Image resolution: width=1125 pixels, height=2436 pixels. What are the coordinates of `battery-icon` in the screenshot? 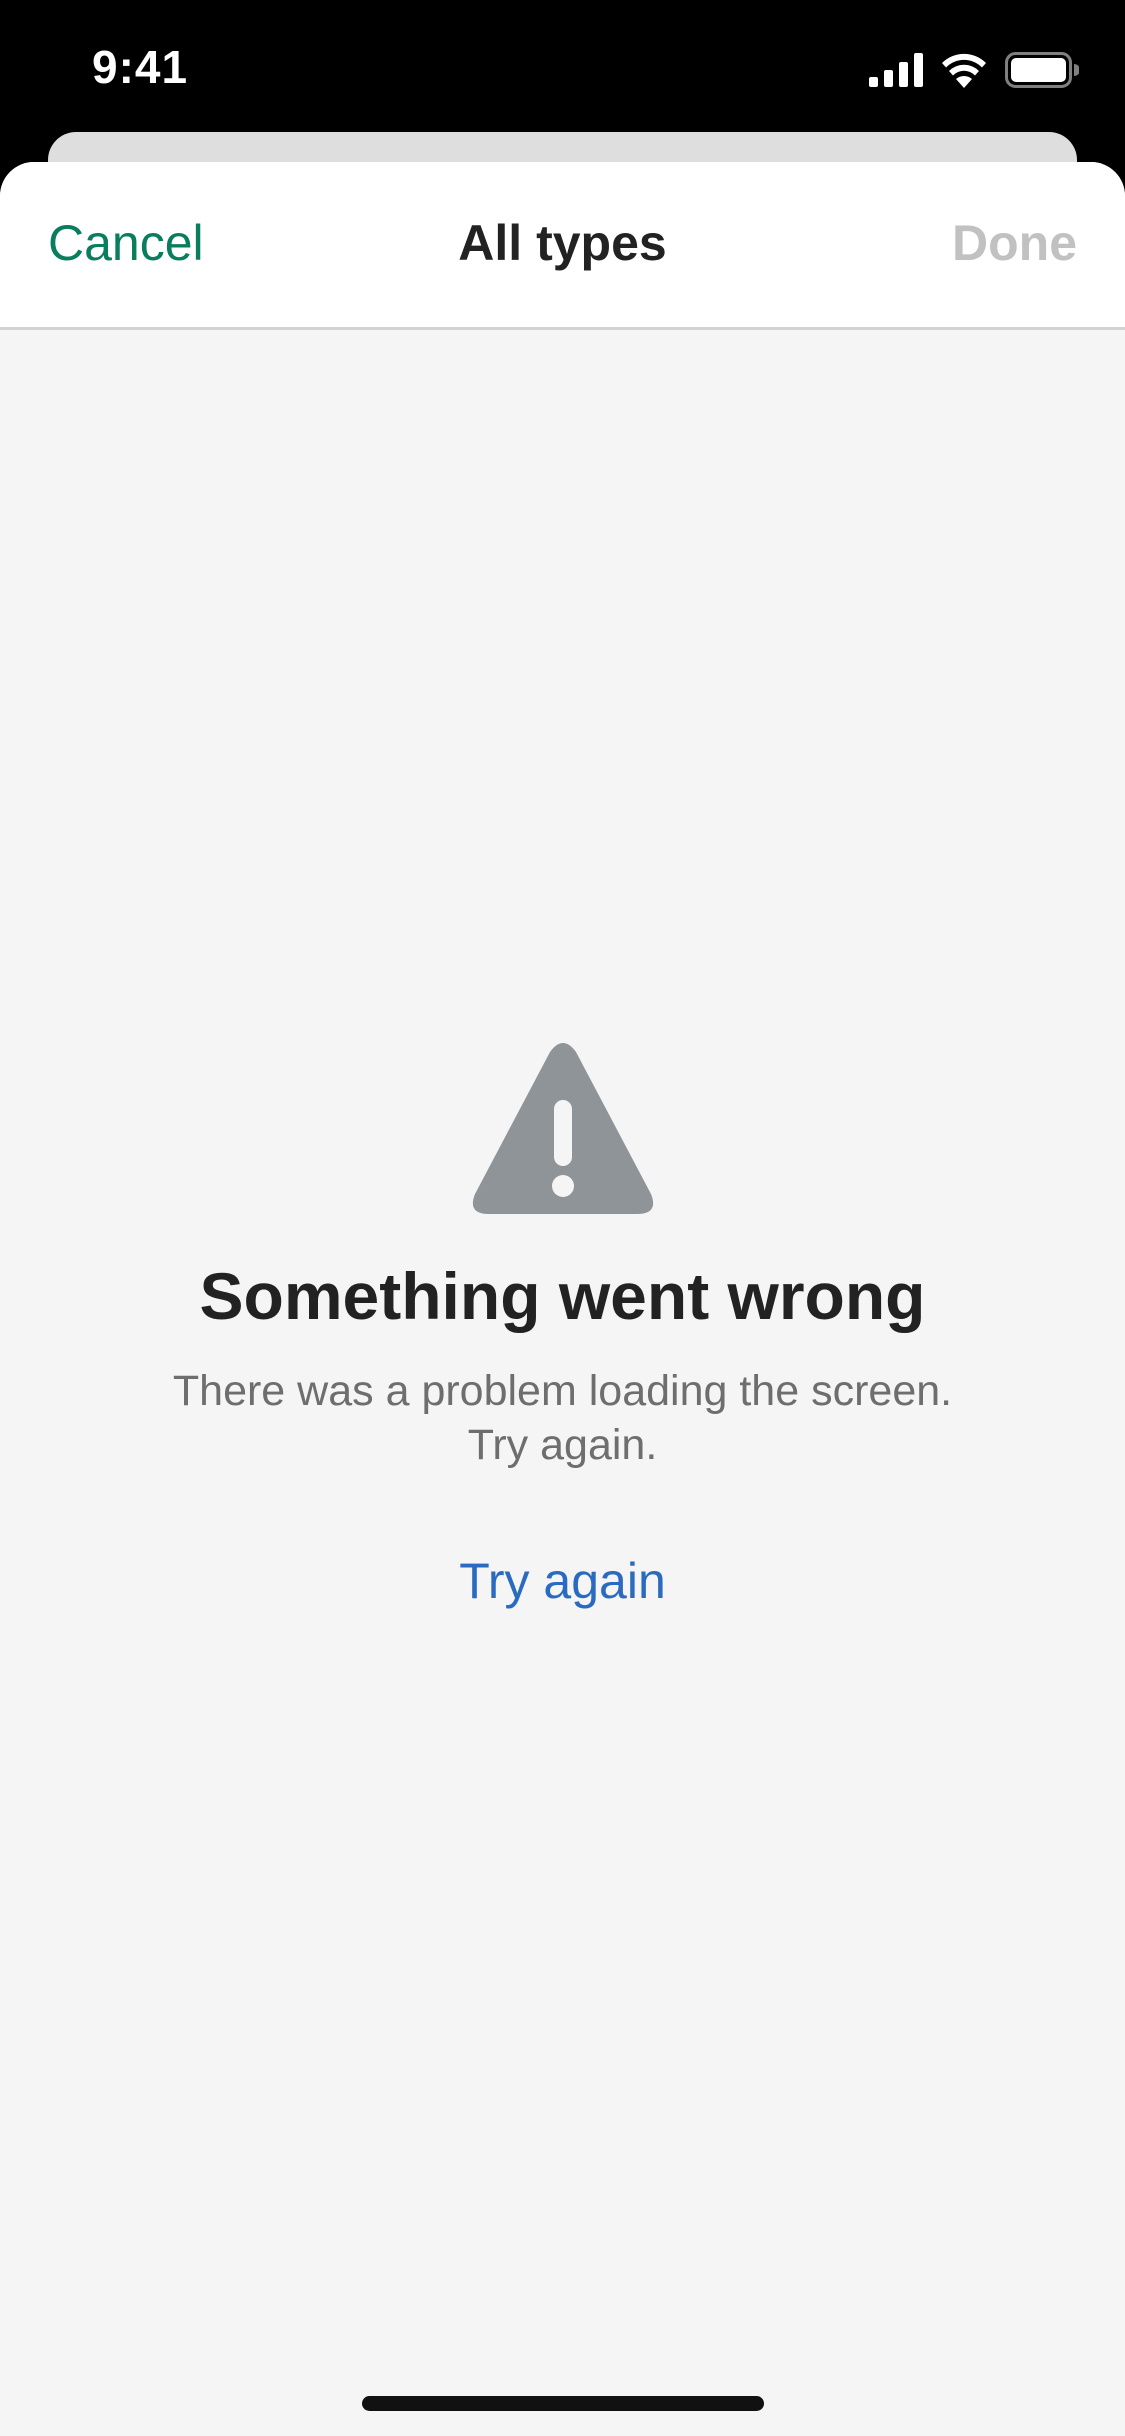 It's located at (1042, 70).